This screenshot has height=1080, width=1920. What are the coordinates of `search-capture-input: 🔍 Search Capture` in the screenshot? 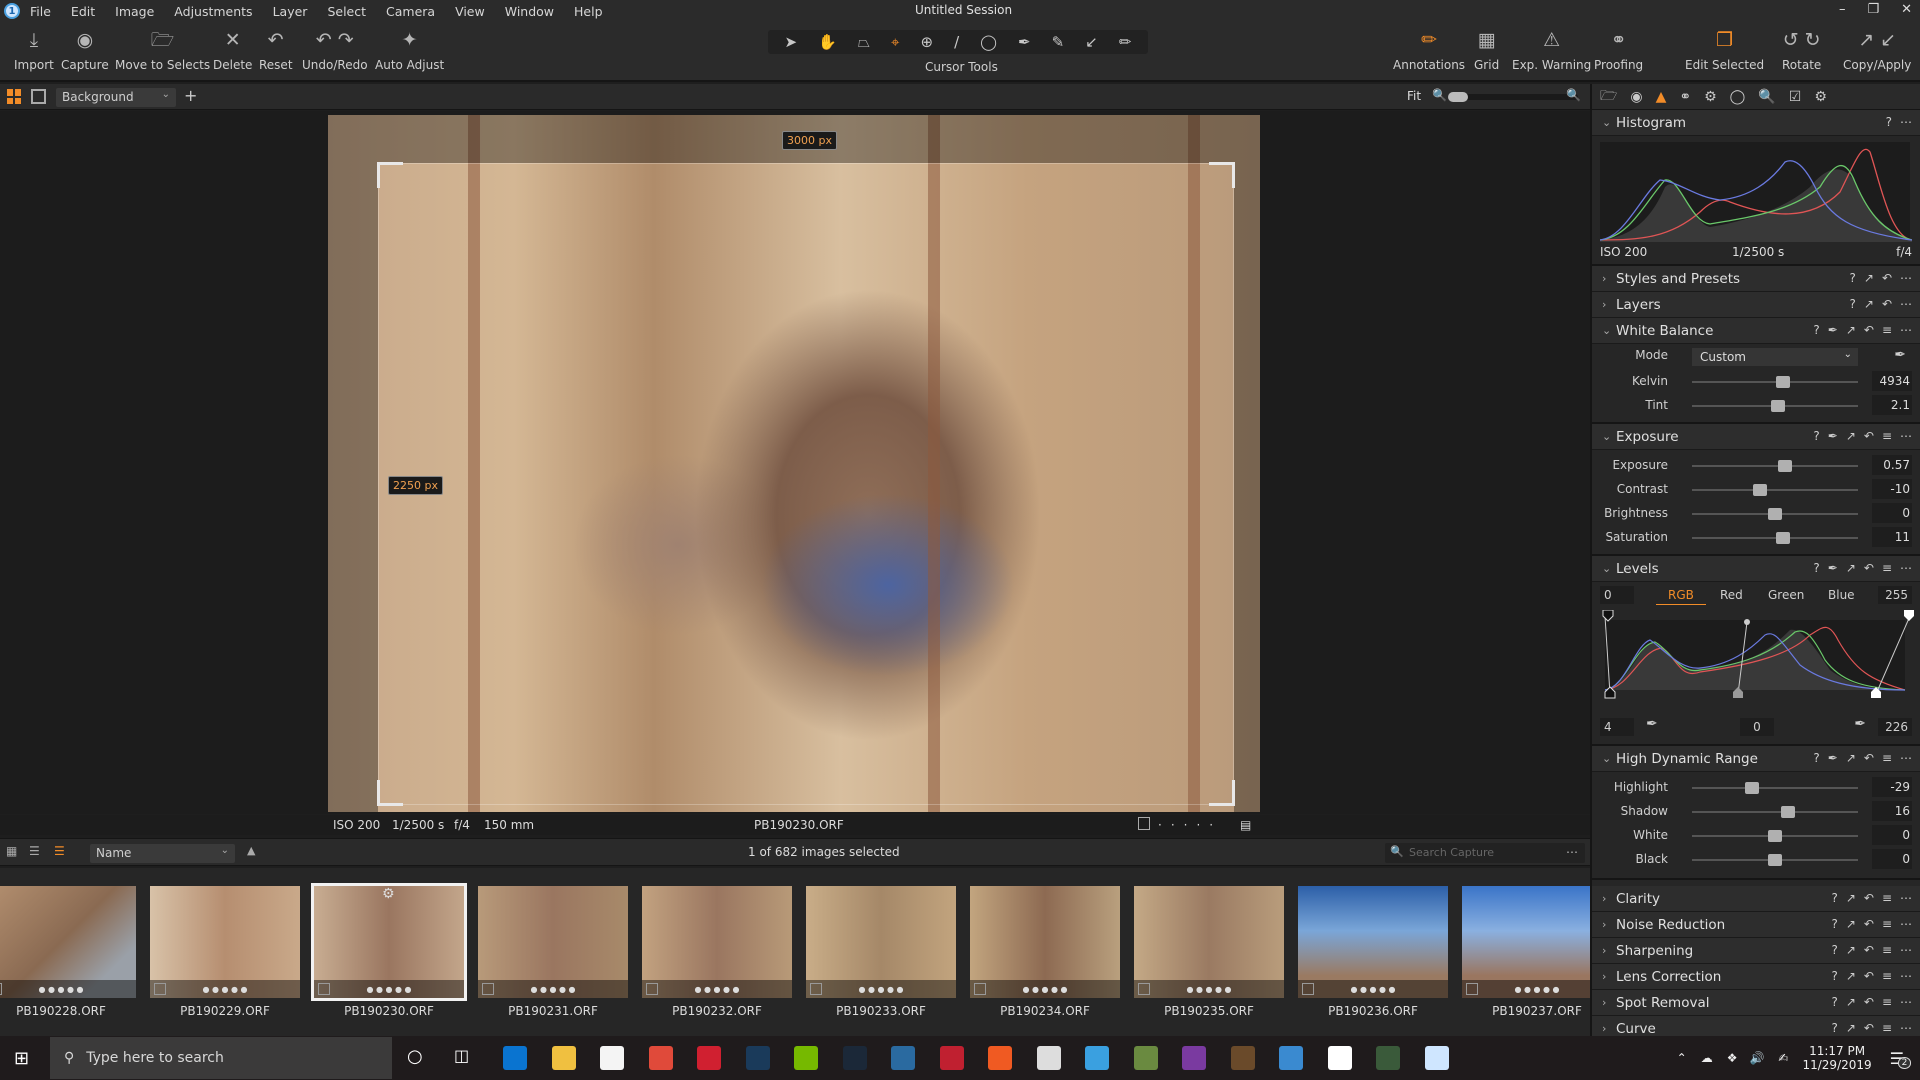 It's located at (1485, 853).